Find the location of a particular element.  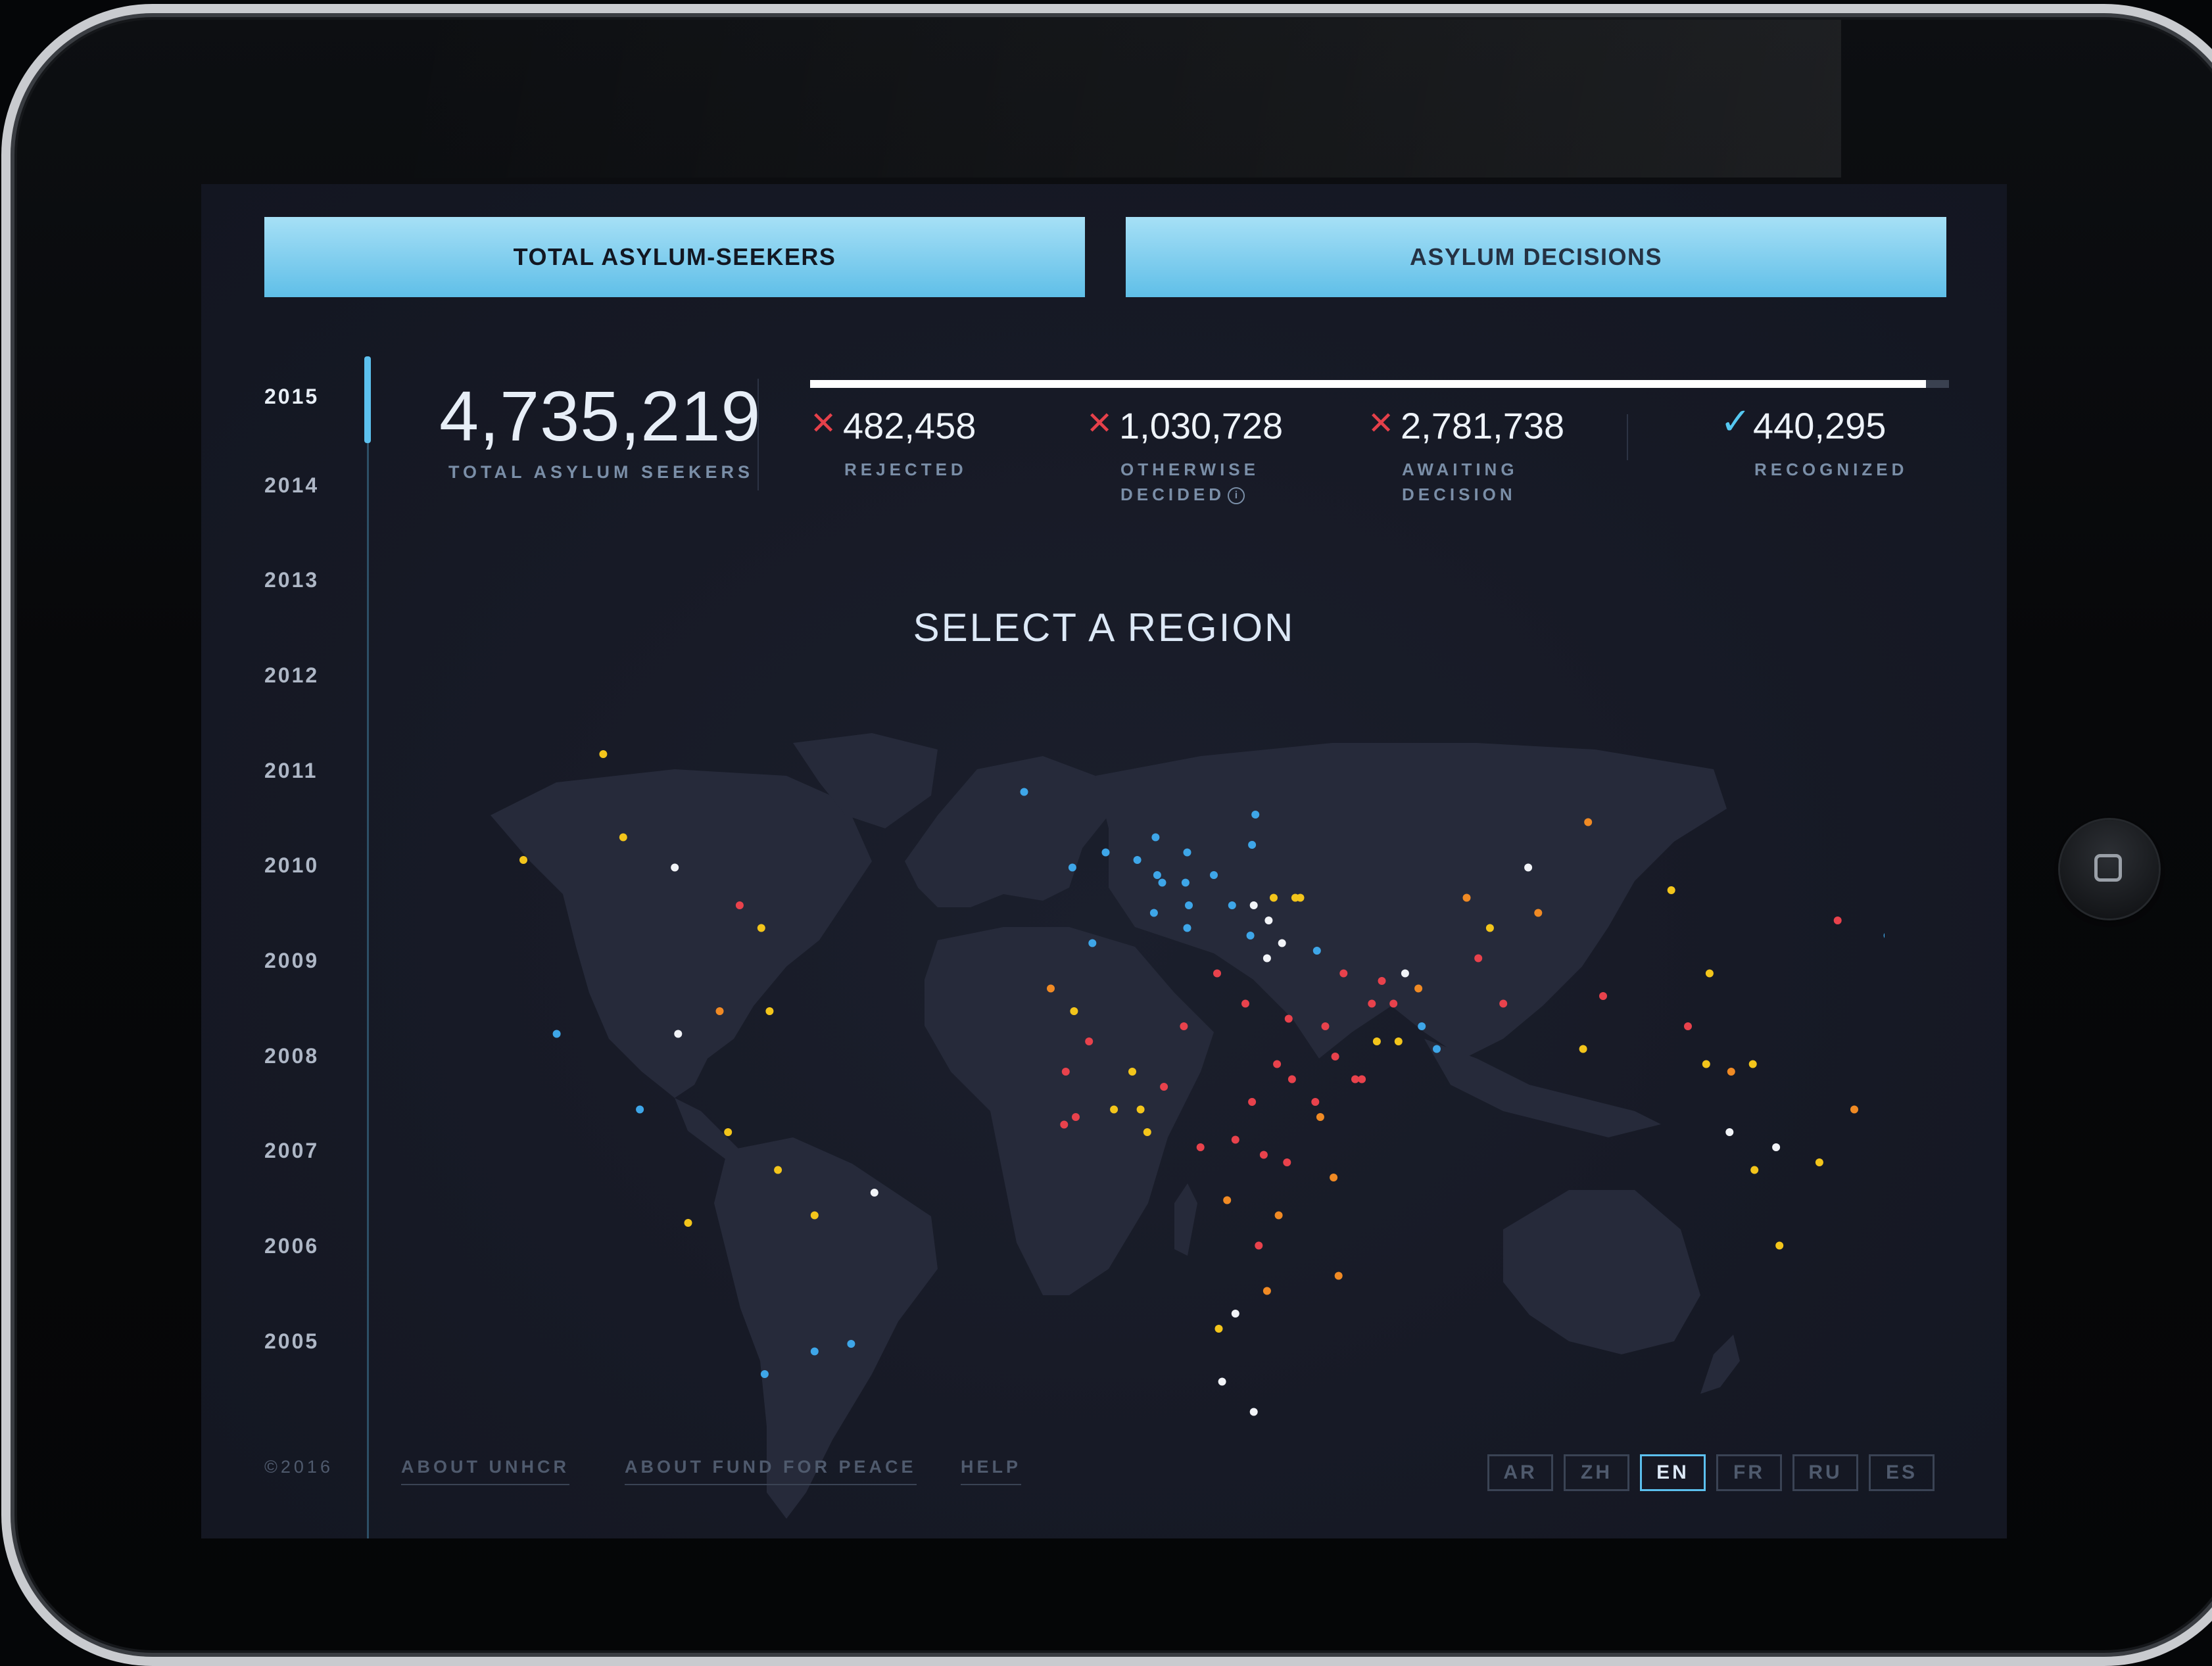

new-zealand-landmass is located at coordinates (1720, 1364).